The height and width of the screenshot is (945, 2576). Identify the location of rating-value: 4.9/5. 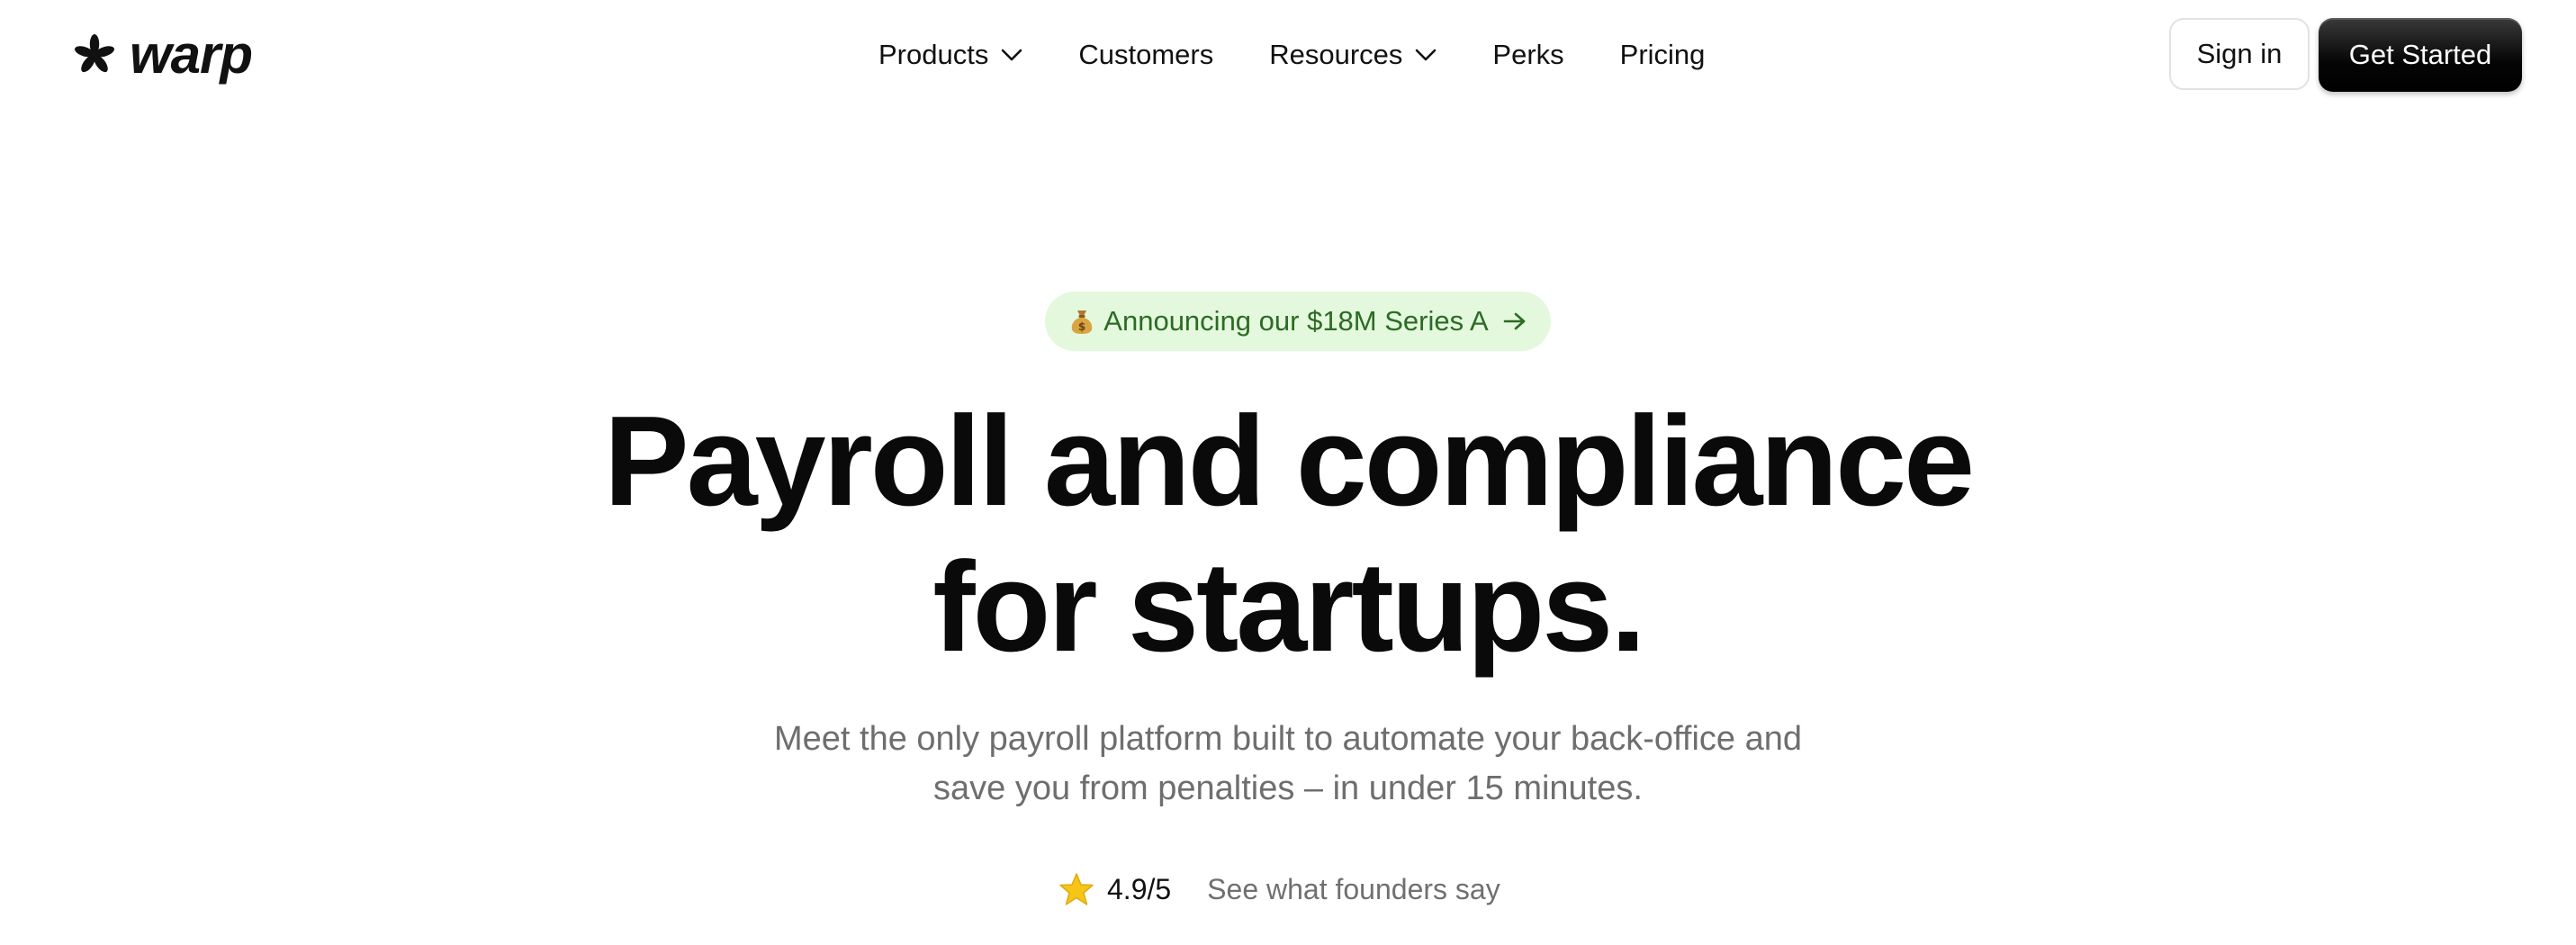
(1139, 889).